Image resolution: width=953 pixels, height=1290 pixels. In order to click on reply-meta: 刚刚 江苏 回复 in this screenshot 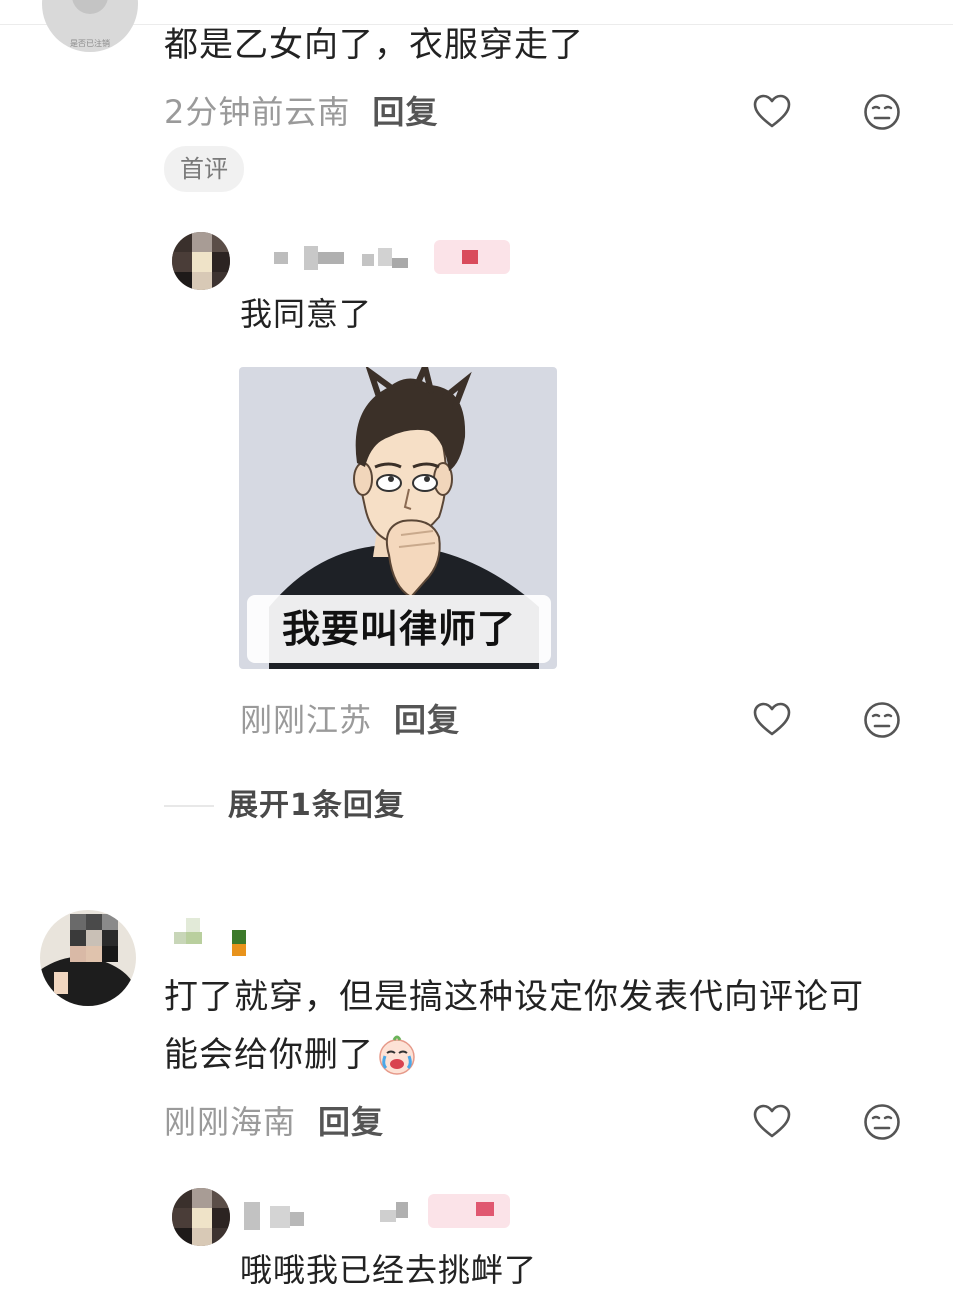, I will do `click(350, 720)`.